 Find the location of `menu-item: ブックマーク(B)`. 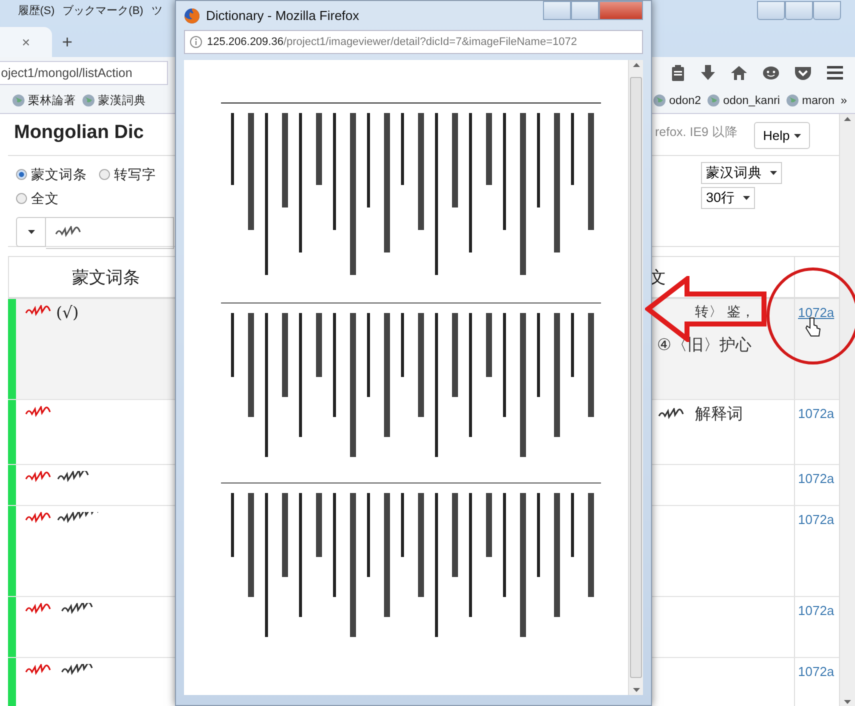

menu-item: ブックマーク(B) is located at coordinates (103, 10).